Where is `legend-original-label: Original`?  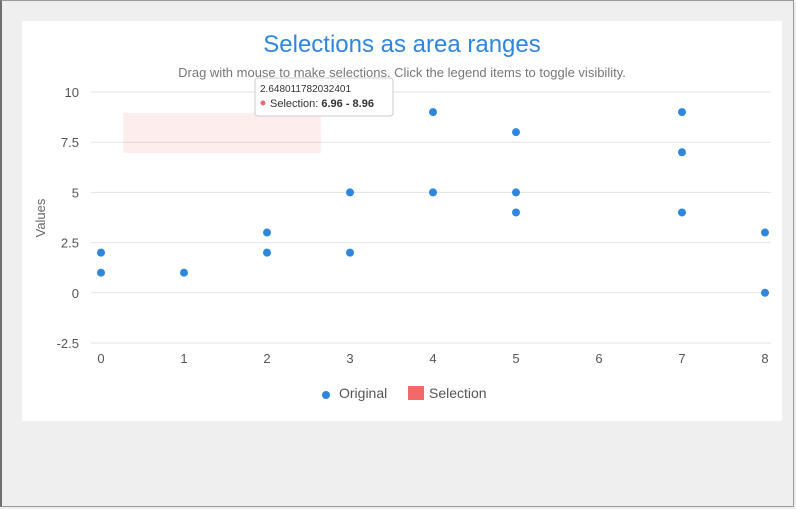
legend-original-label: Original is located at coordinates (363, 393).